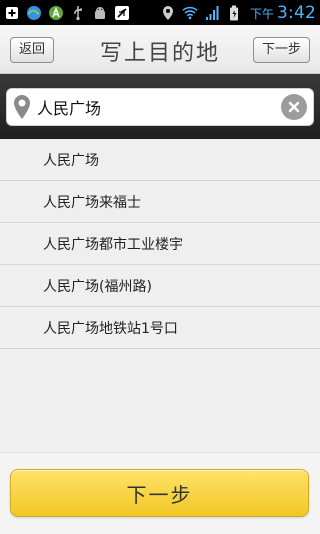 This screenshot has height=534, width=320. What do you see at coordinates (234, 13) in the screenshot?
I see `battery-icon` at bounding box center [234, 13].